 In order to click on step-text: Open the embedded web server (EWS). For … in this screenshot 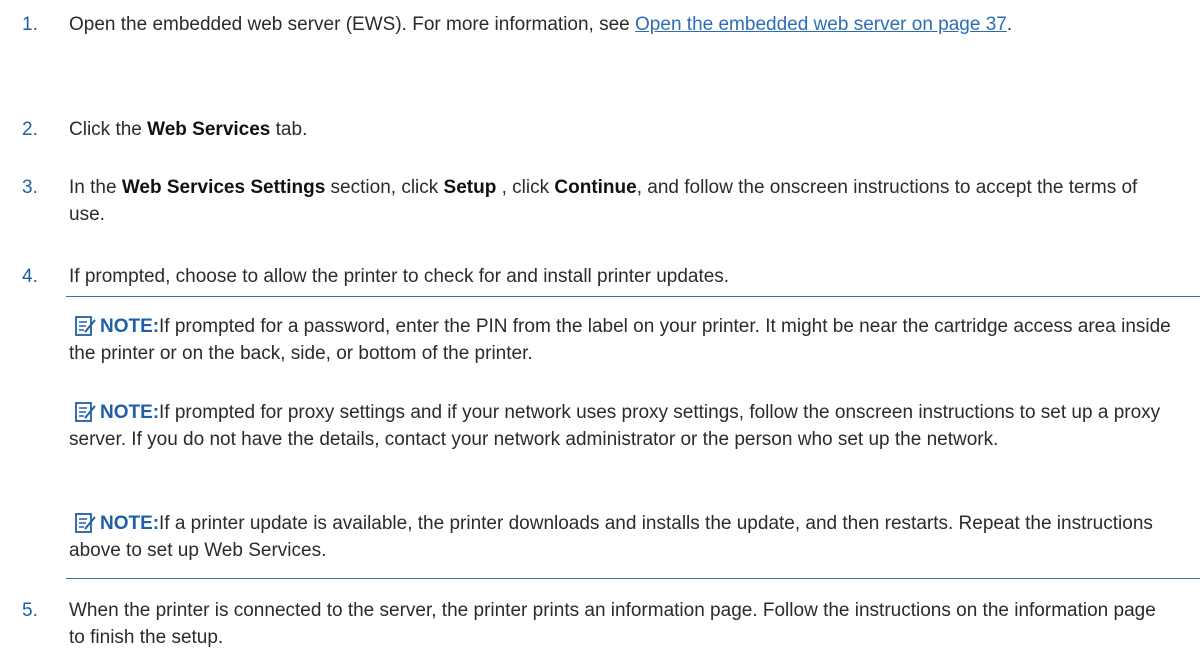, I will do `click(541, 24)`.